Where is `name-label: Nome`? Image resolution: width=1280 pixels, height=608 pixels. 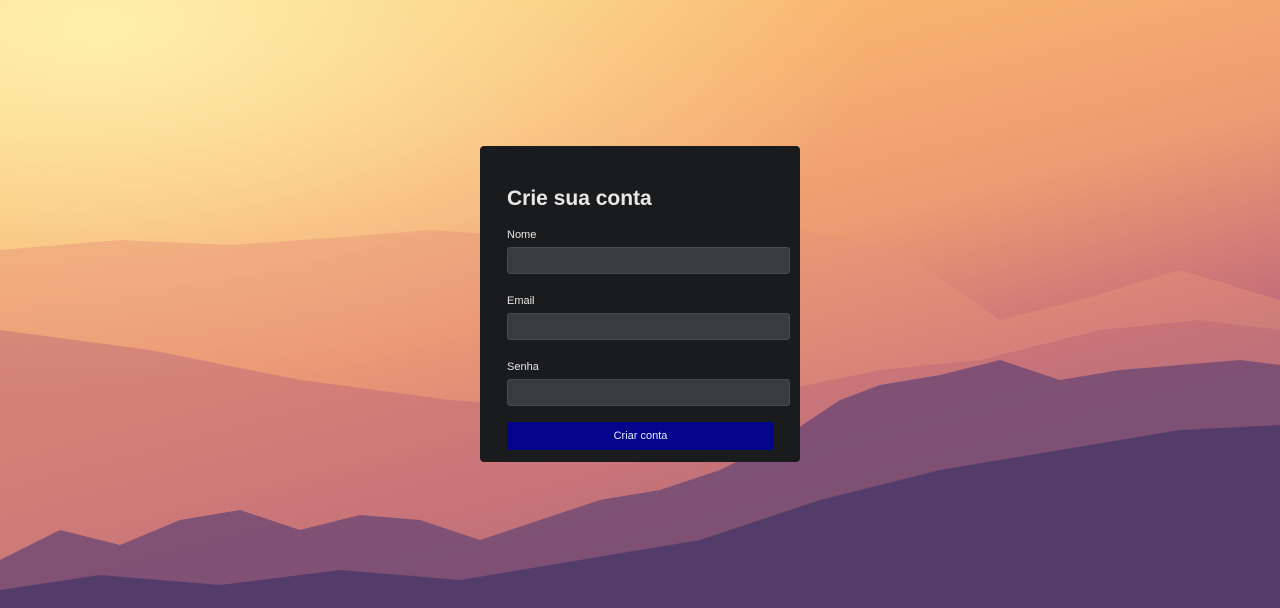 name-label: Nome is located at coordinates (522, 235).